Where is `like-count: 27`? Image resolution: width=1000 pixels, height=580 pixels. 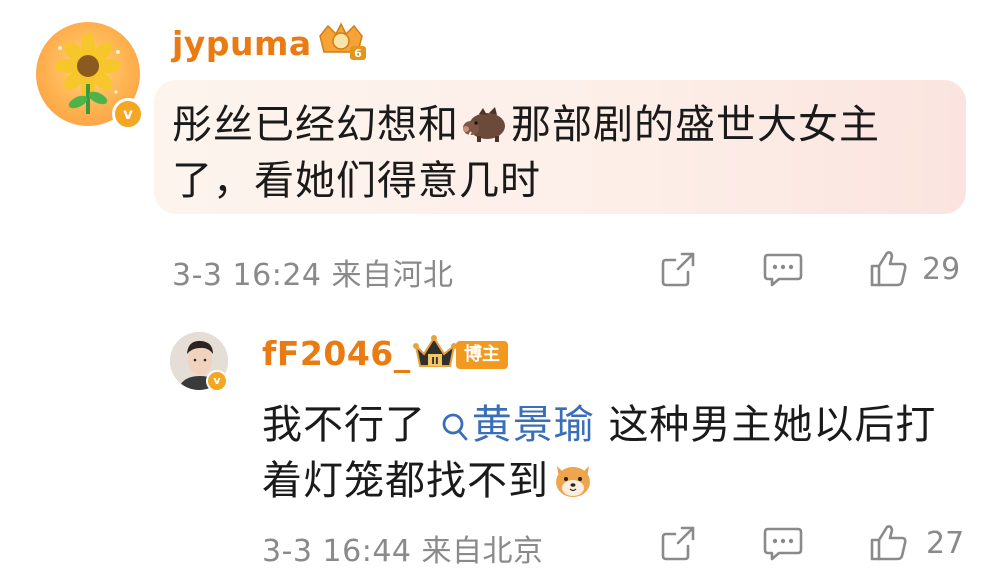
like-count: 27 is located at coordinates (945, 543).